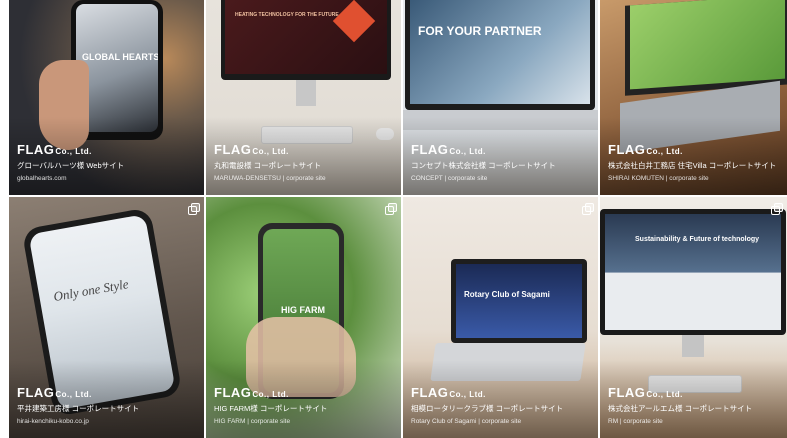 The height and width of the screenshot is (438, 787). What do you see at coordinates (500, 55) in the screenshot?
I see `laptop-image: FOR YOUR PARTNER` at bounding box center [500, 55].